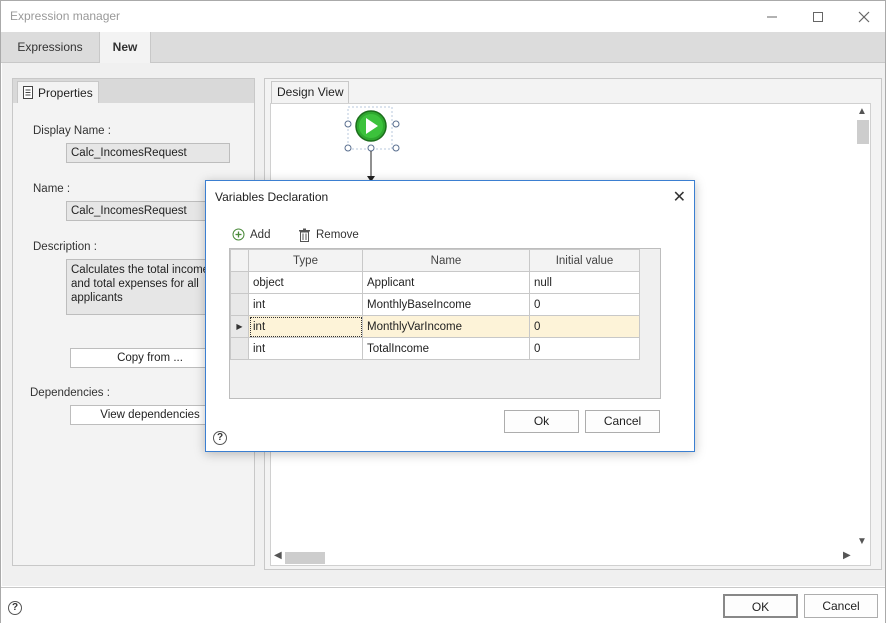 This screenshot has height=623, width=886. What do you see at coordinates (65, 16) in the screenshot?
I see `window-title: Expression manager` at bounding box center [65, 16].